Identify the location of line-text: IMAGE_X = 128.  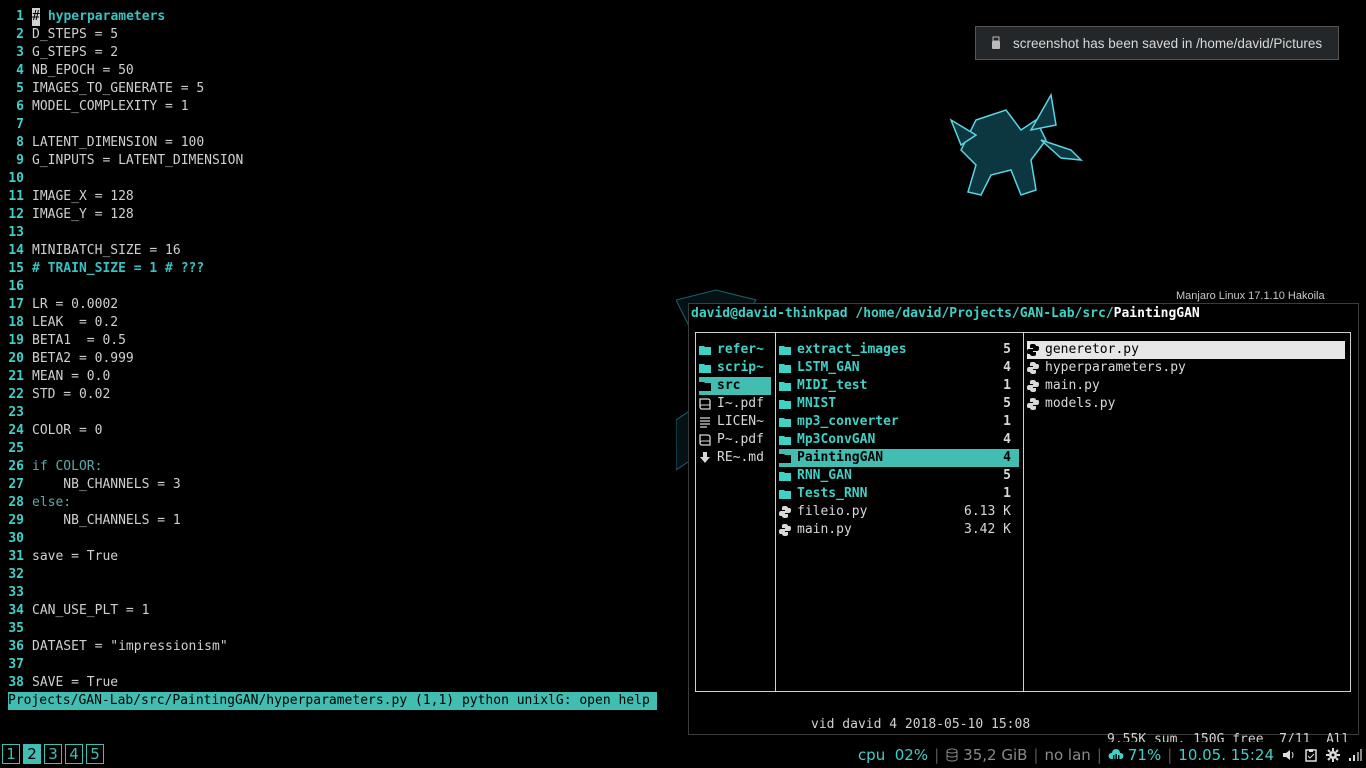
(83, 196).